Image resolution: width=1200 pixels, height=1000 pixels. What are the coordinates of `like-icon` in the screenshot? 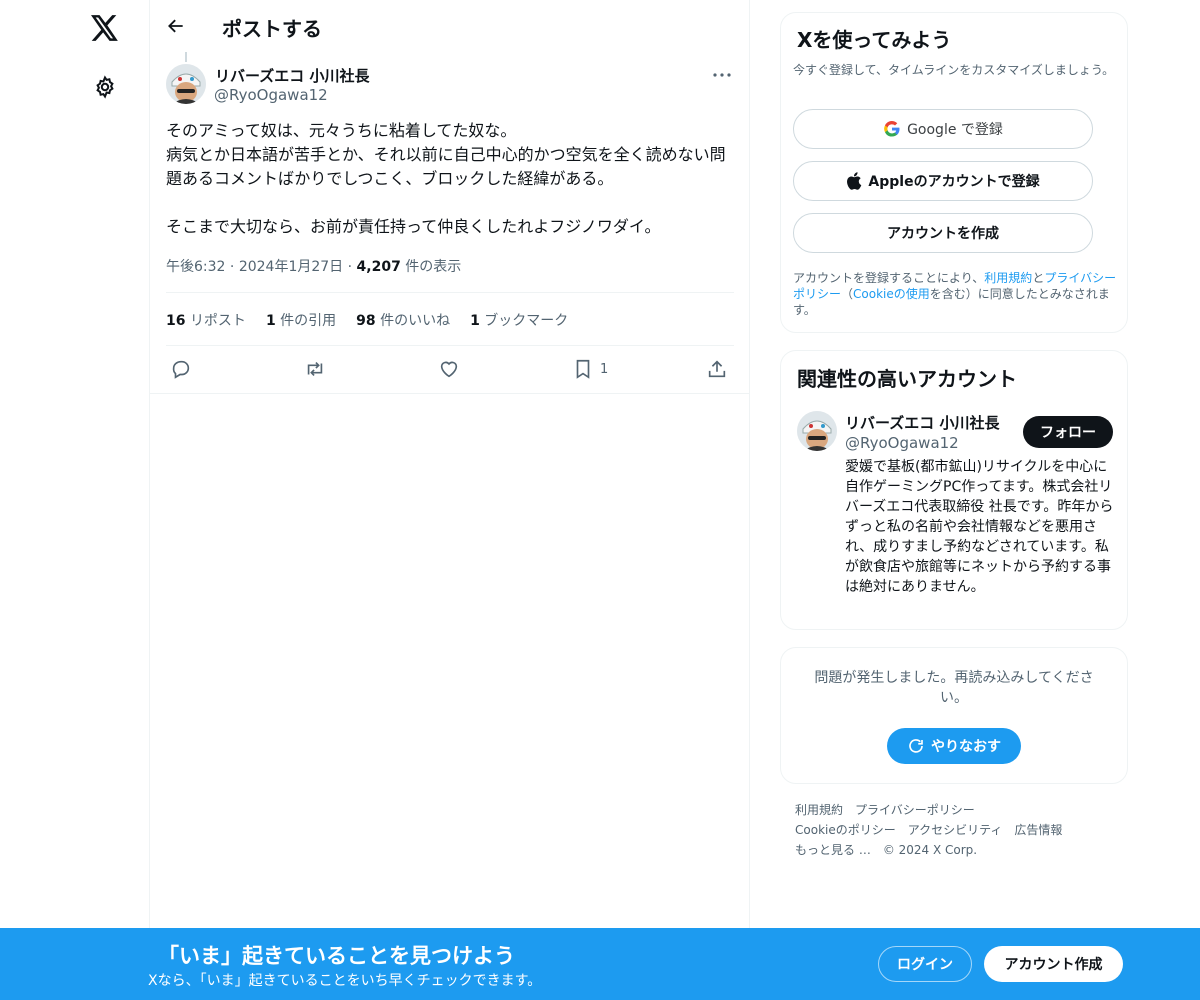 It's located at (449, 369).